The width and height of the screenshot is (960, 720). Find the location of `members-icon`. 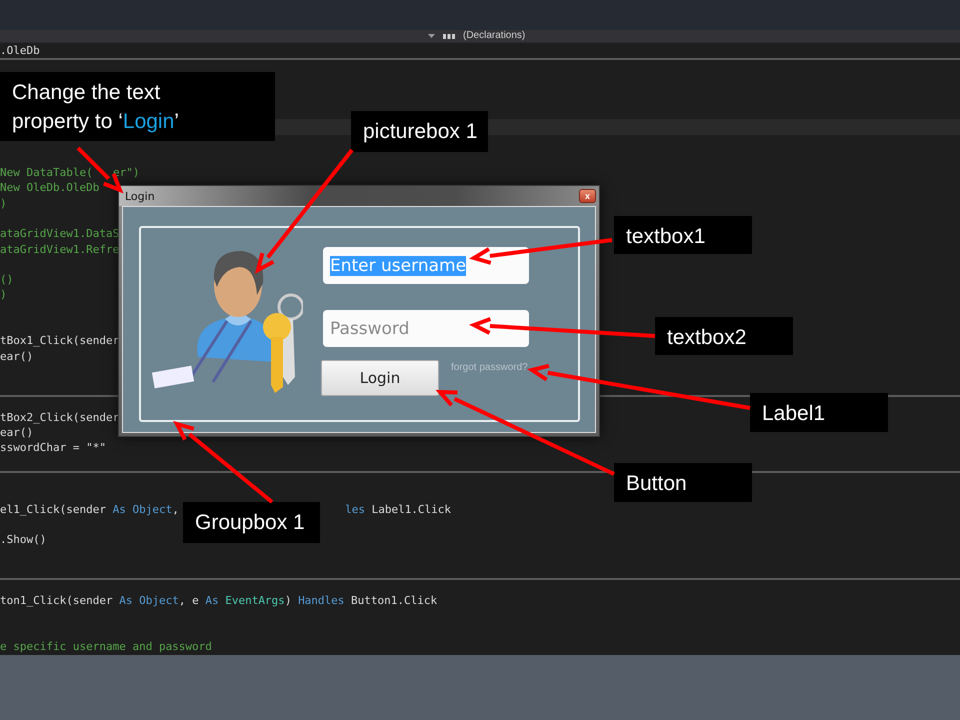

members-icon is located at coordinates (449, 36).